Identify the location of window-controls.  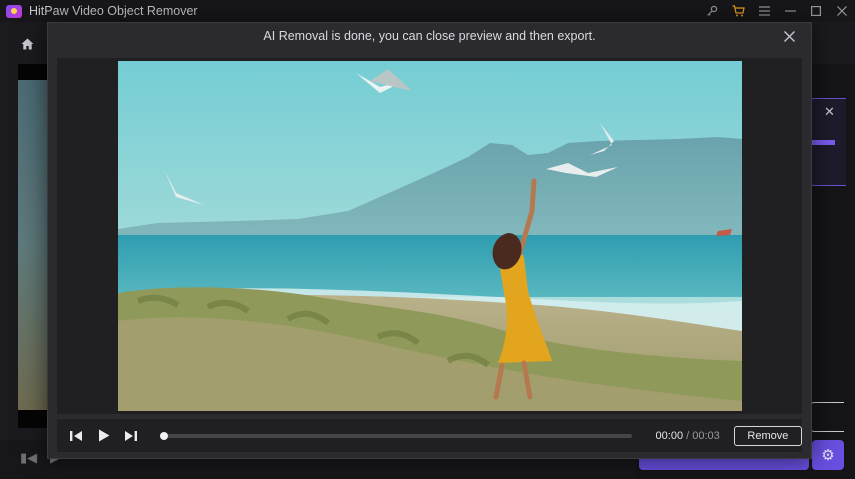
(777, 11).